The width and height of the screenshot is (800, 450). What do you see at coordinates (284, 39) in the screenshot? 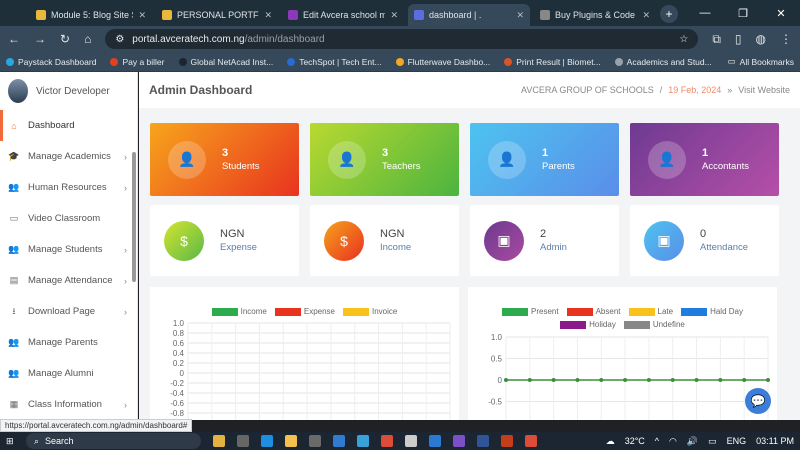
I see `url-path: /admin/dashboard` at bounding box center [284, 39].